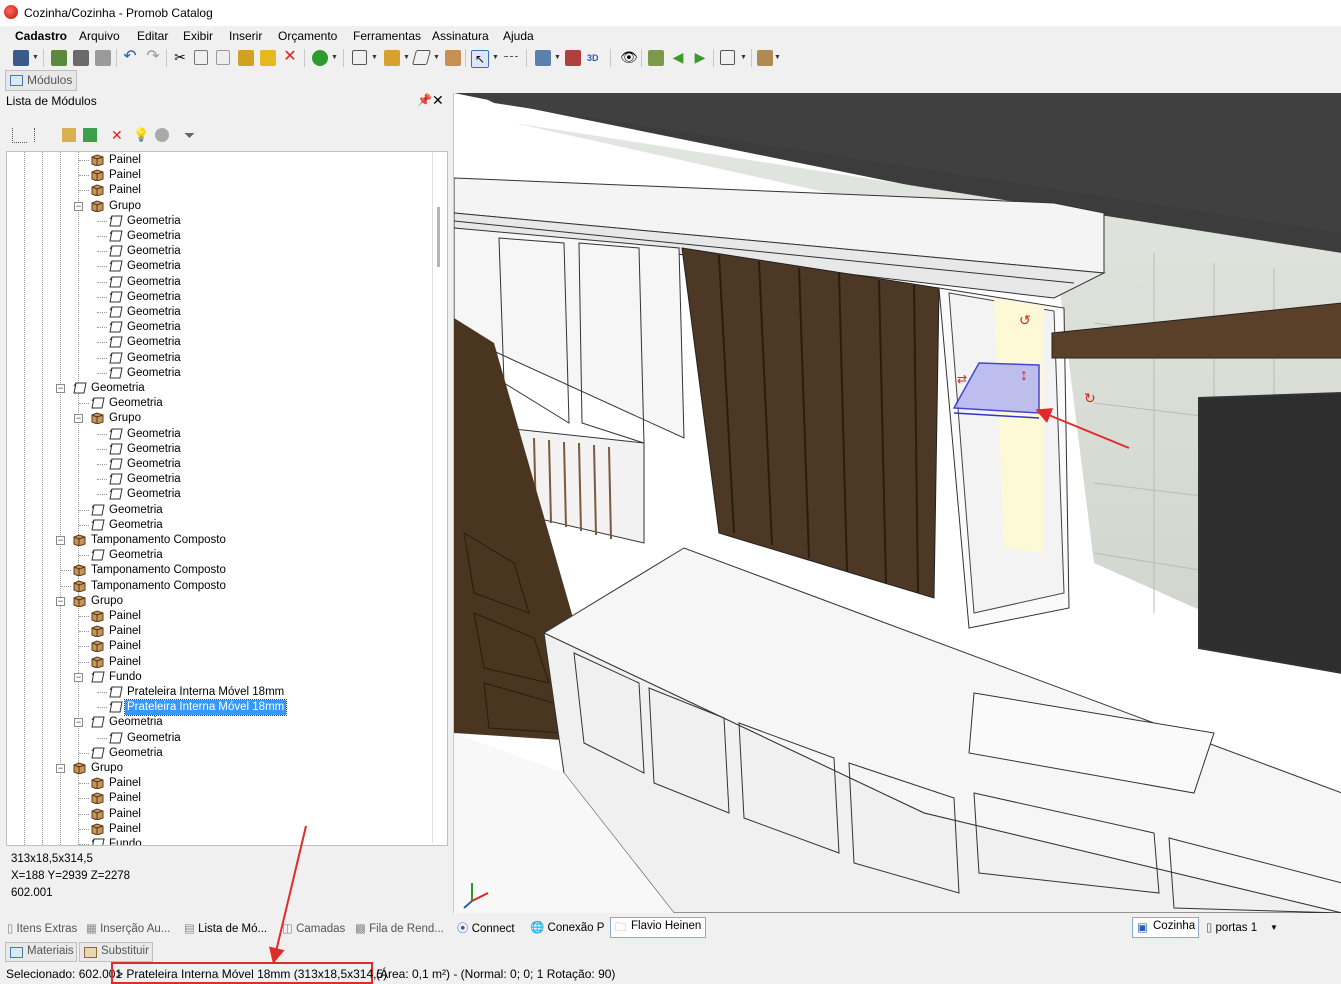 Image resolution: width=1341 pixels, height=984 pixels. What do you see at coordinates (219, 388) in the screenshot?
I see `tree-item: − Geometria` at bounding box center [219, 388].